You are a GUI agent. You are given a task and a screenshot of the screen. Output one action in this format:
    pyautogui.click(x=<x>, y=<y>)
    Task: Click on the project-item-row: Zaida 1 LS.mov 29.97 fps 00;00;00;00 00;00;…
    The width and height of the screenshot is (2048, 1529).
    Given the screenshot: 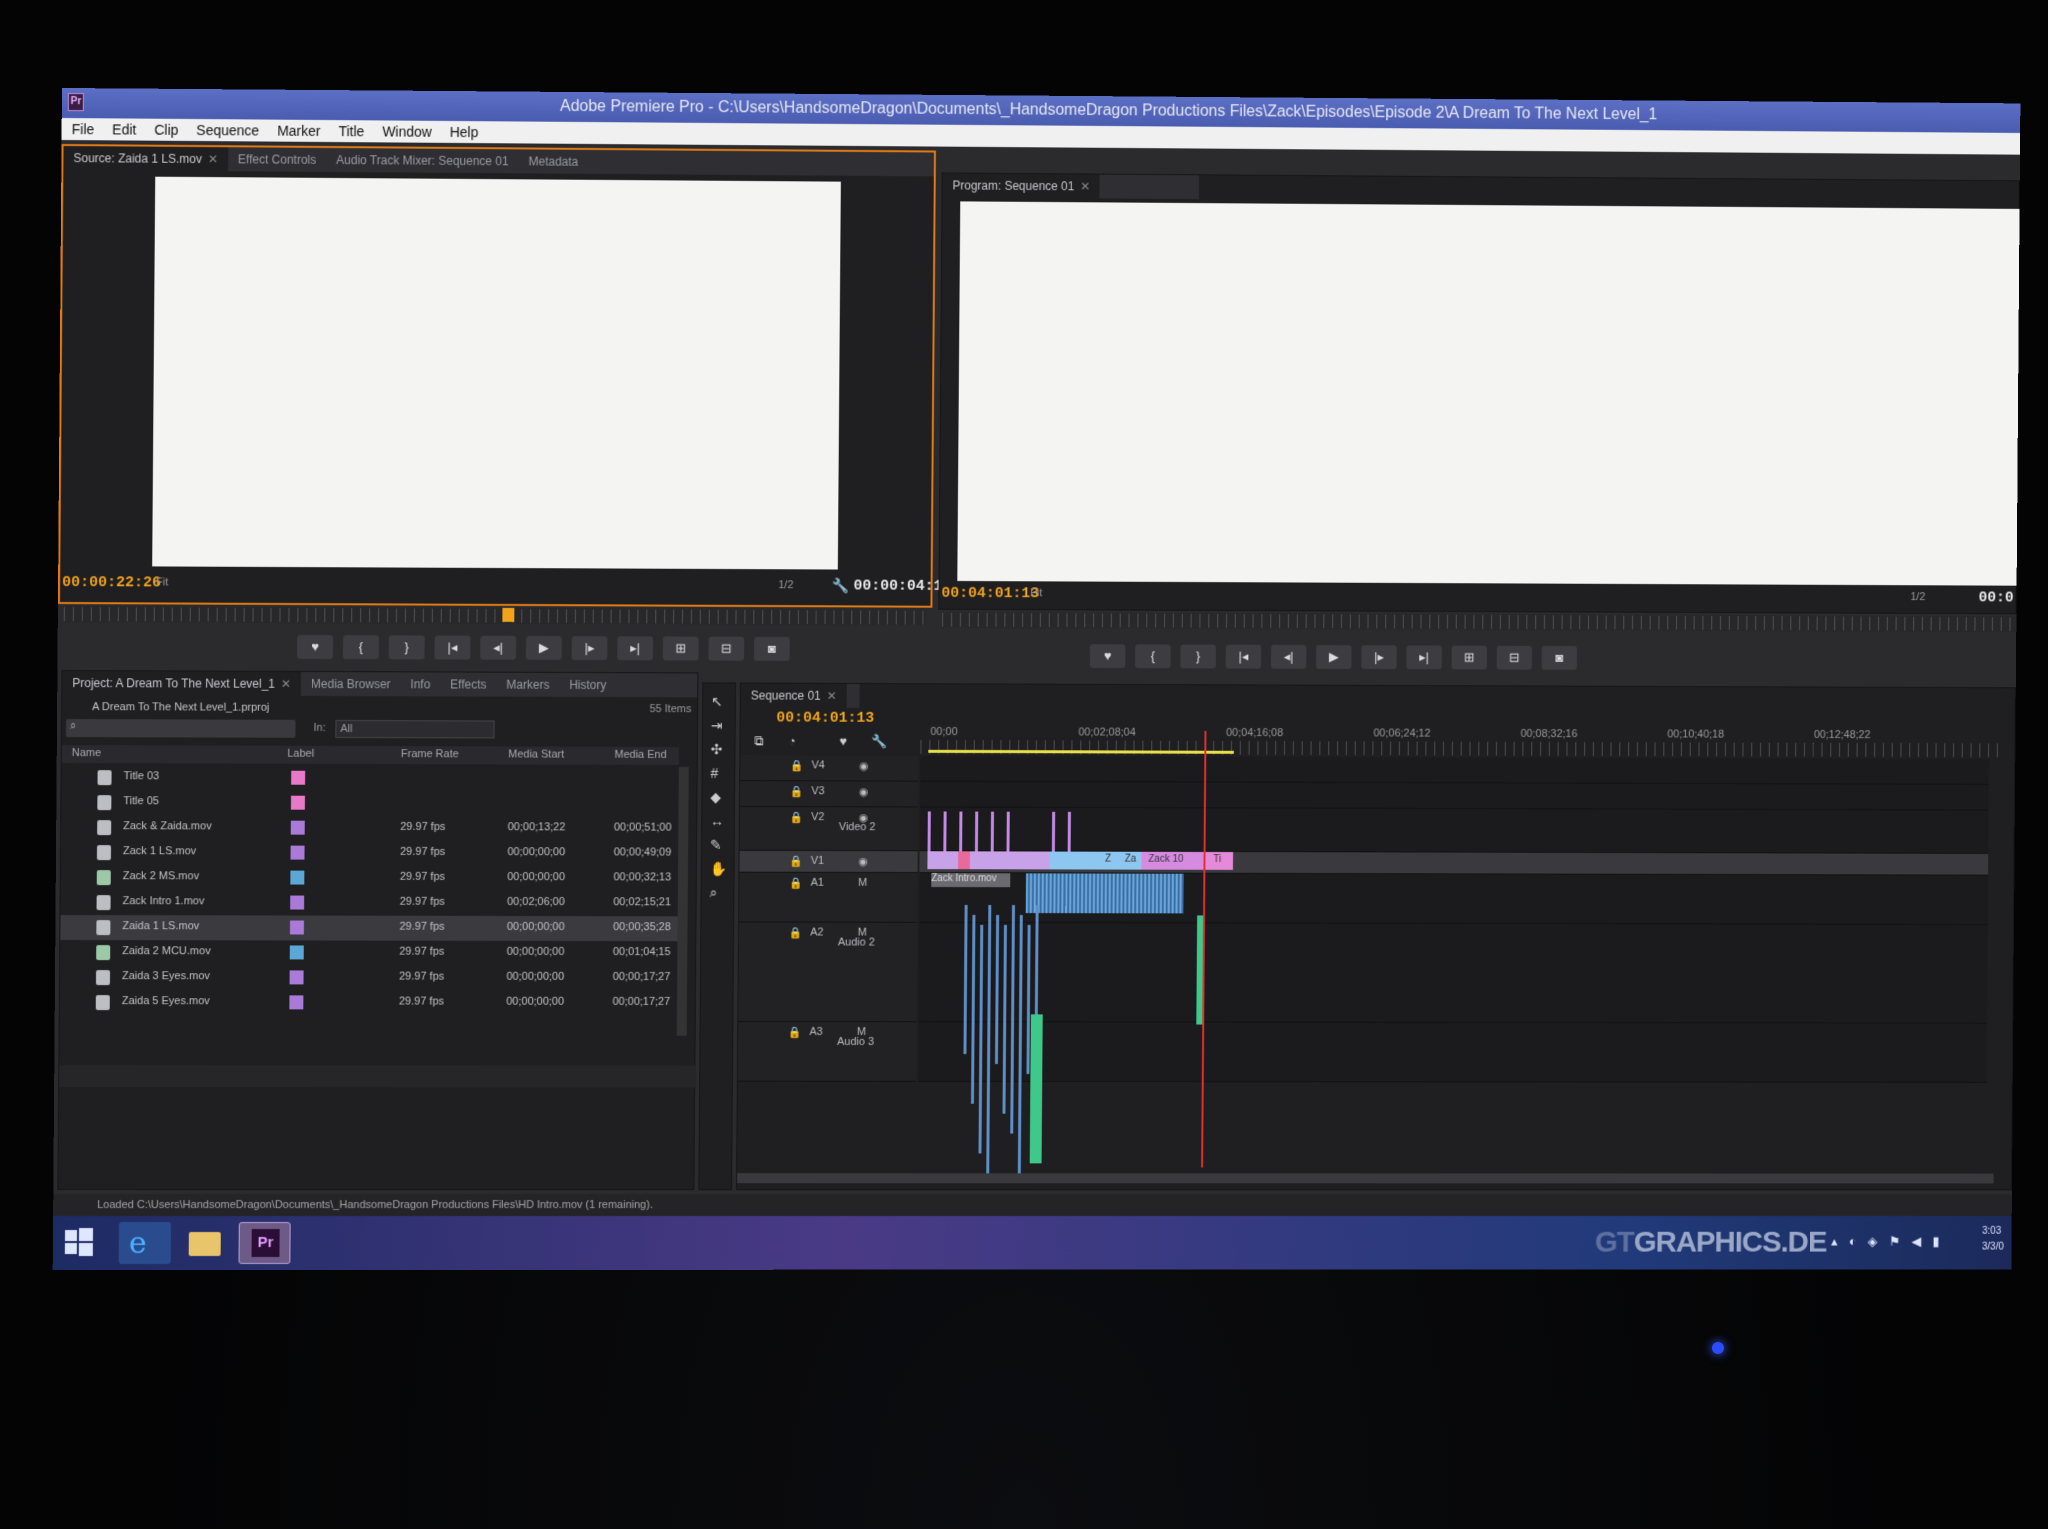 What is the action you would take?
    pyautogui.click(x=369, y=928)
    